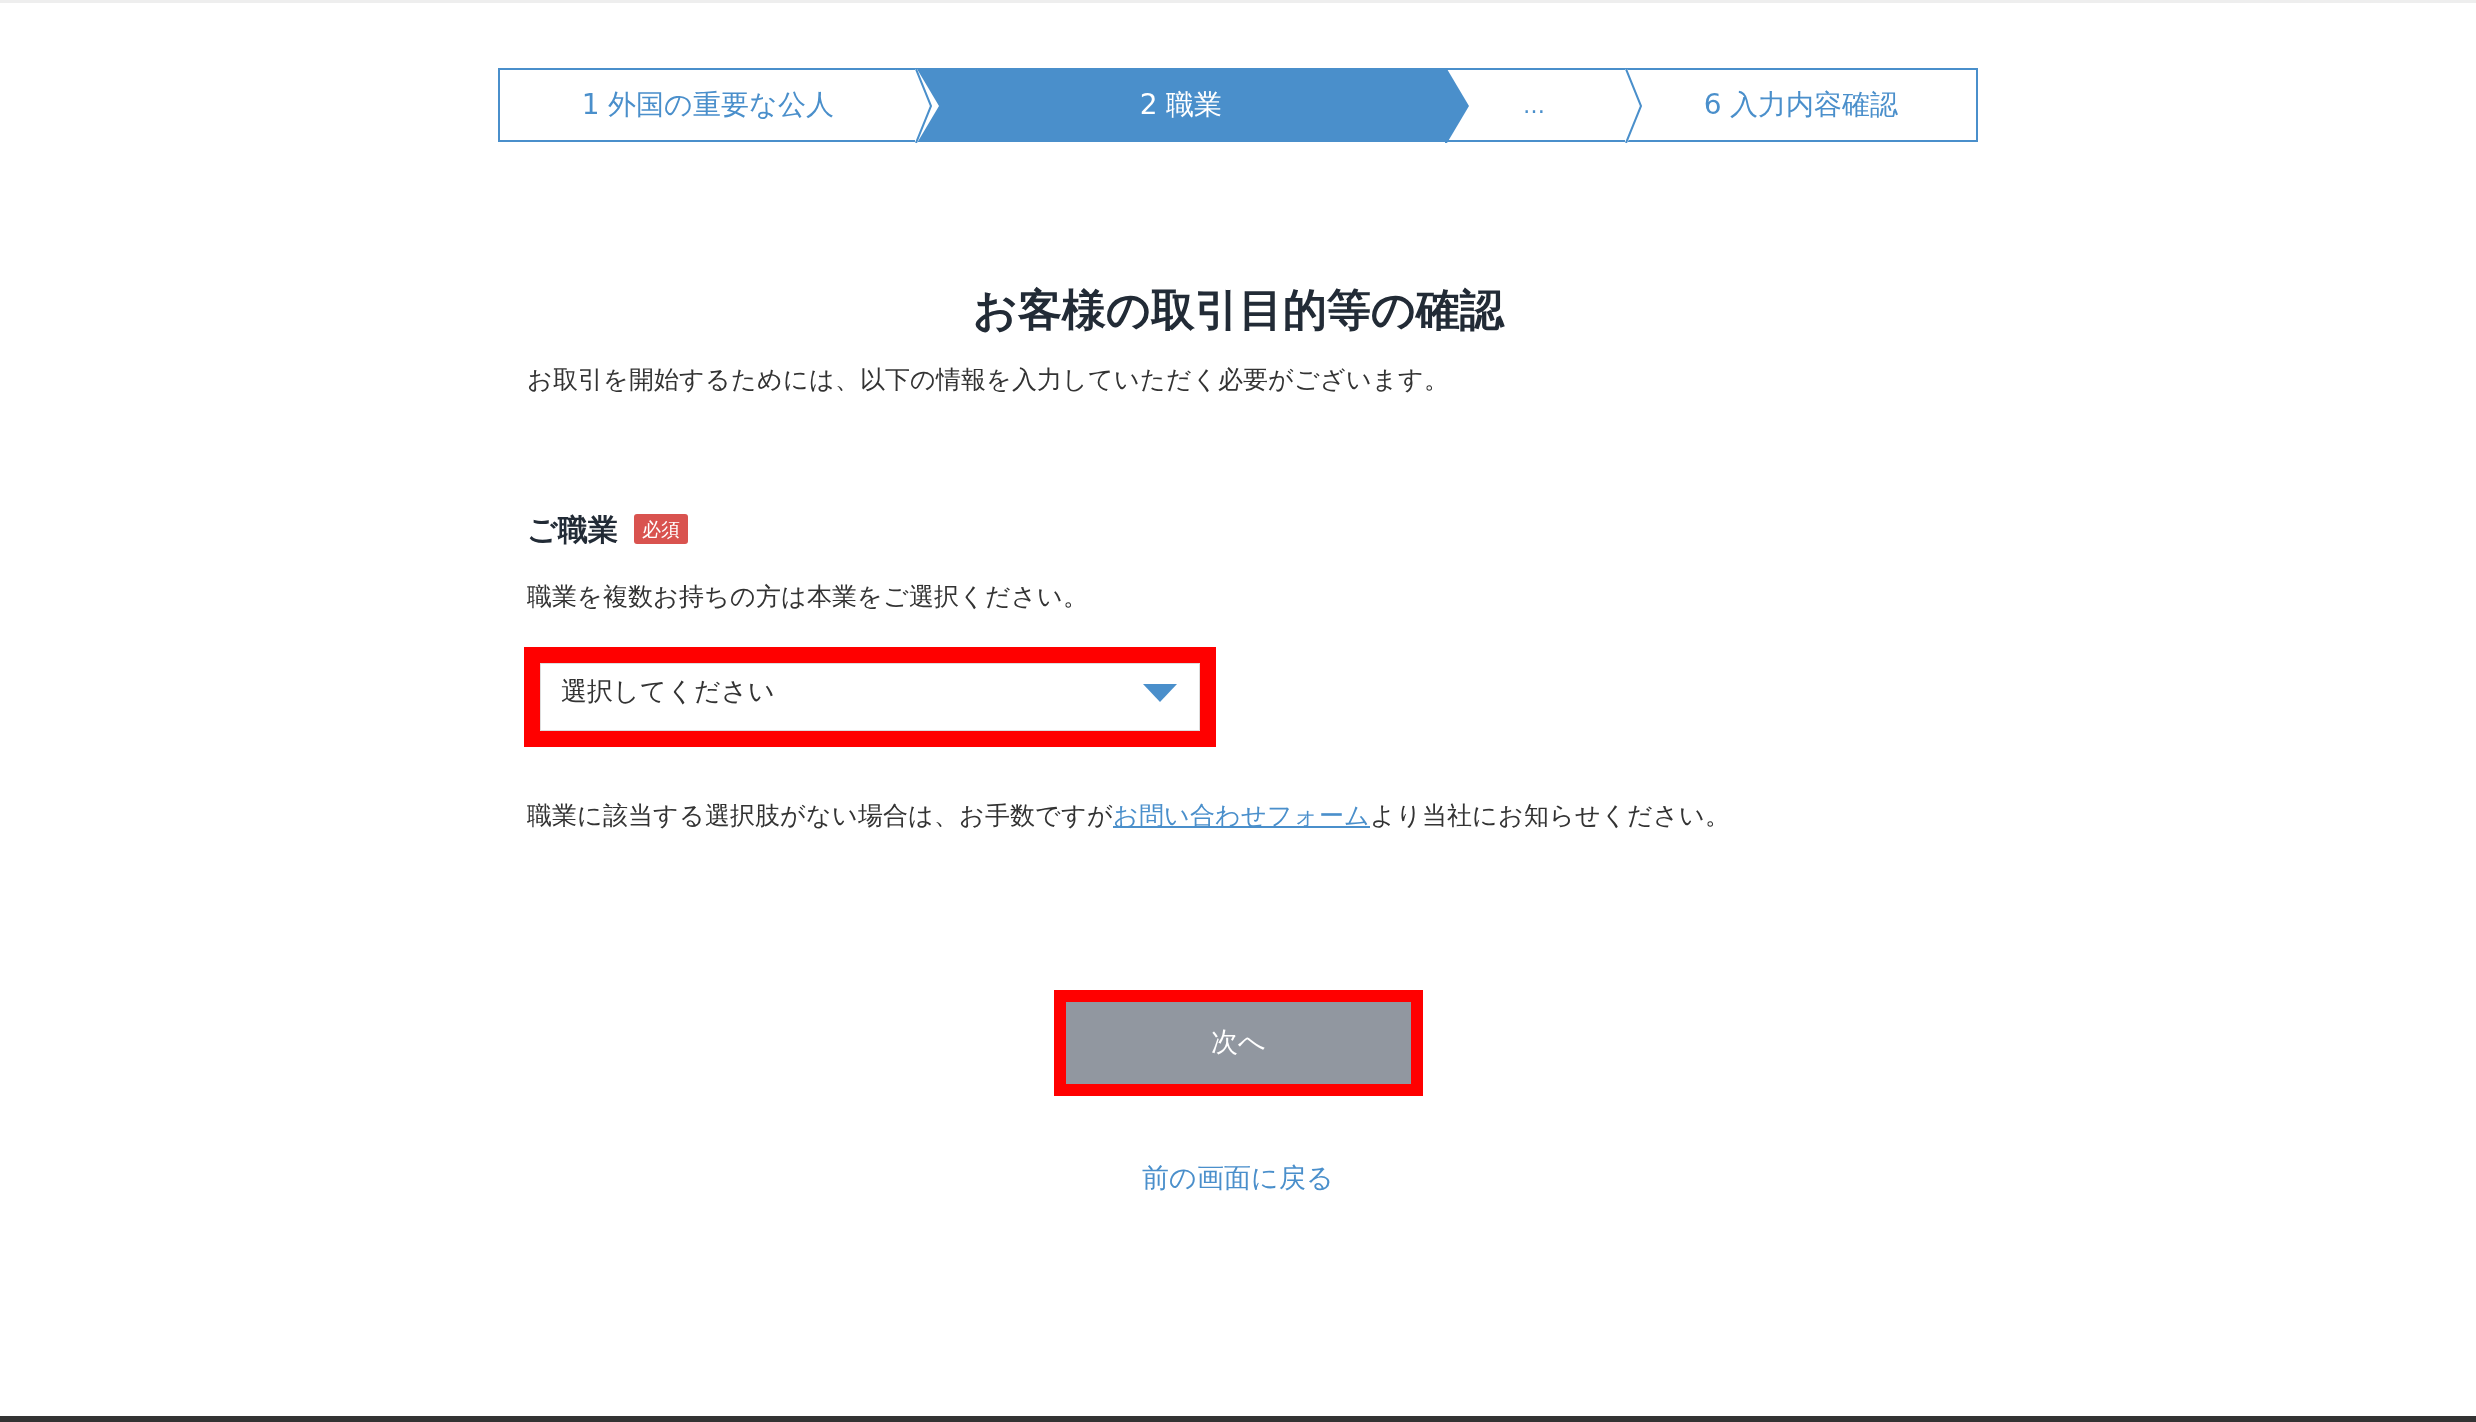 This screenshot has height=1422, width=2476. I want to click on intro-text: お取引を開始するためには、以下の情報を入力していただく必要がございます。, so click(988, 380).